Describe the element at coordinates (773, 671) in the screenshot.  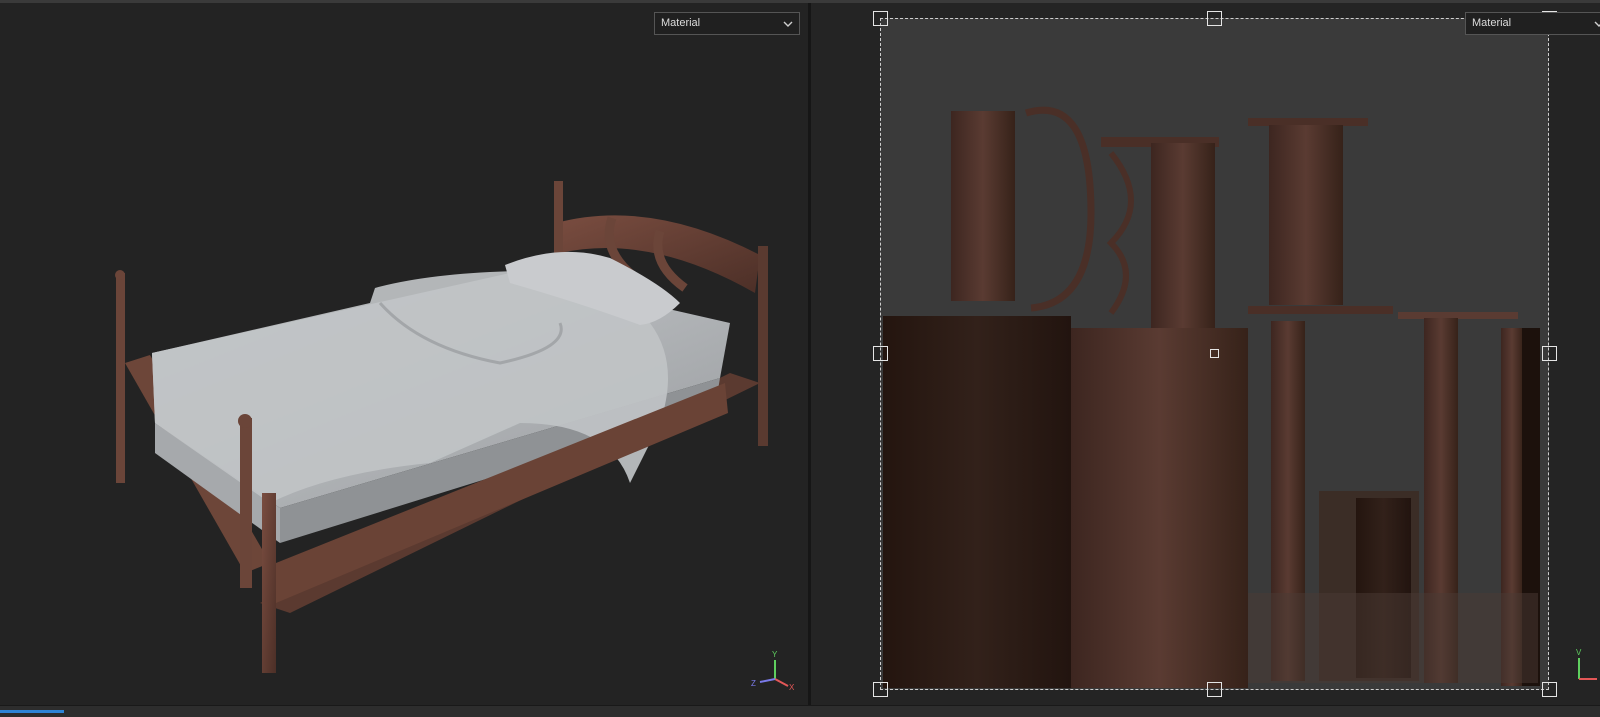
I see `axis-gizmo-icon: Y X Z` at that location.